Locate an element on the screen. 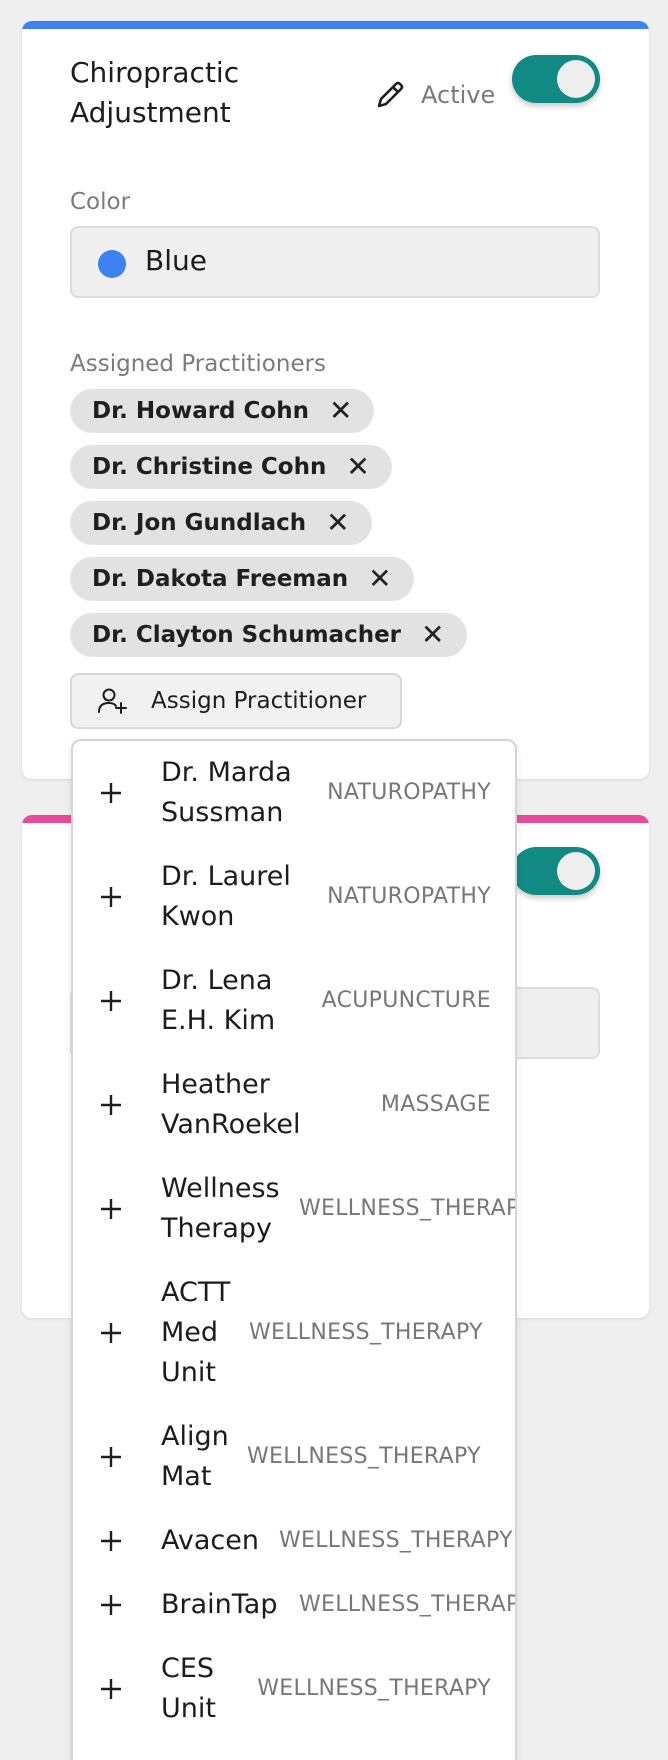 This screenshot has height=1760, width=668. option-name: ACTT Med Unit is located at coordinates (196, 1332).